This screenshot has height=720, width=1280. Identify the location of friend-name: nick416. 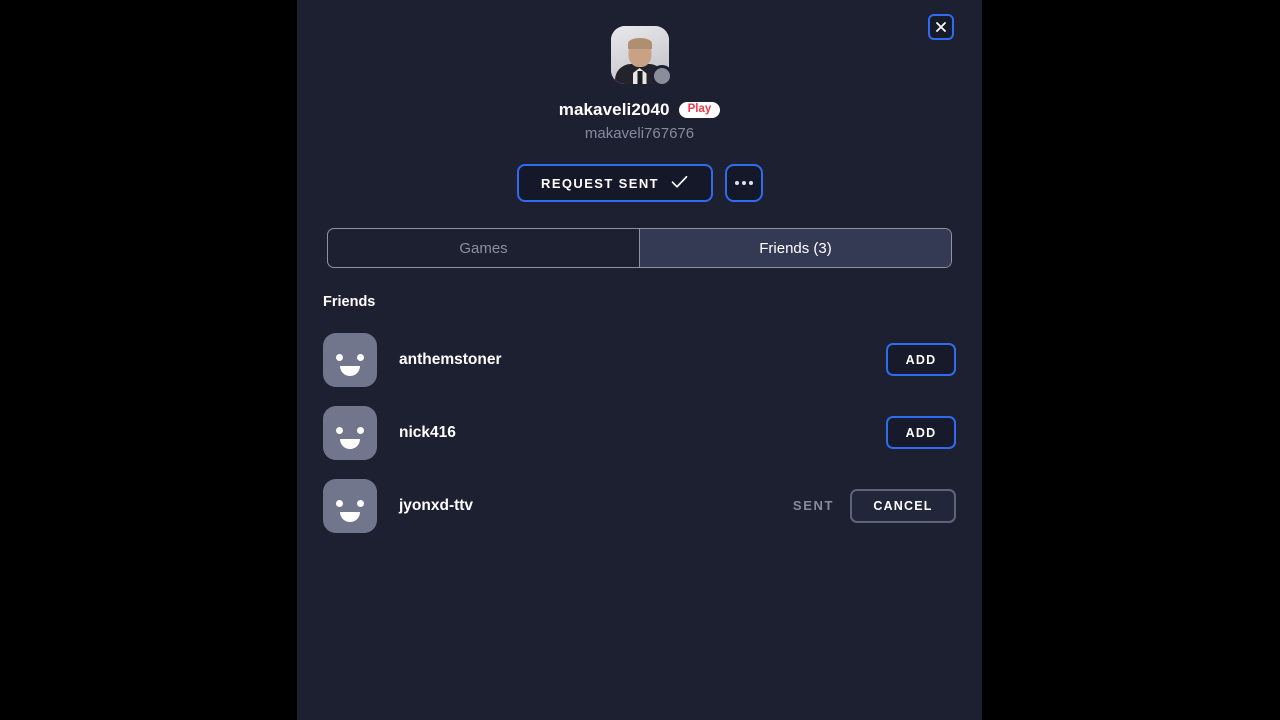
(427, 432).